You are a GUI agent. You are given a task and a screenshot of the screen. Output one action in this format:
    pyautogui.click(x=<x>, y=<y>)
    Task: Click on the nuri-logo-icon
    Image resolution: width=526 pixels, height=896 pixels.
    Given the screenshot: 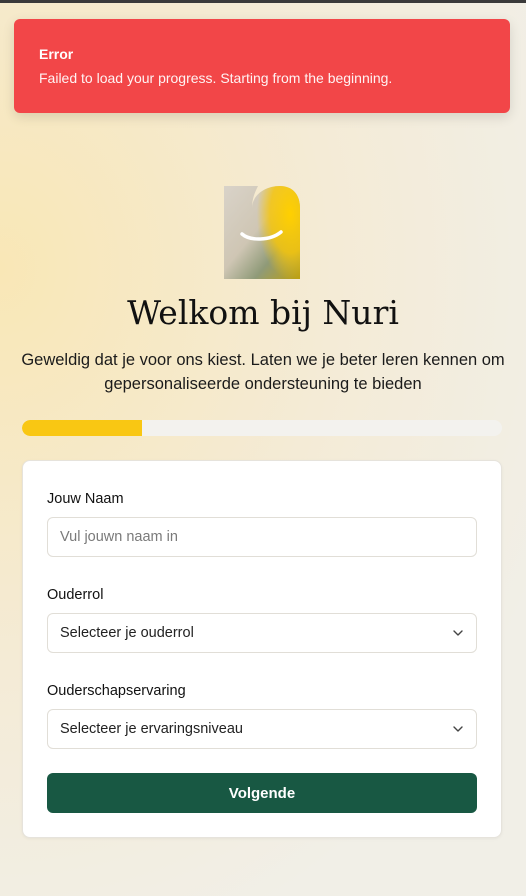 What is the action you would take?
    pyautogui.click(x=262, y=232)
    